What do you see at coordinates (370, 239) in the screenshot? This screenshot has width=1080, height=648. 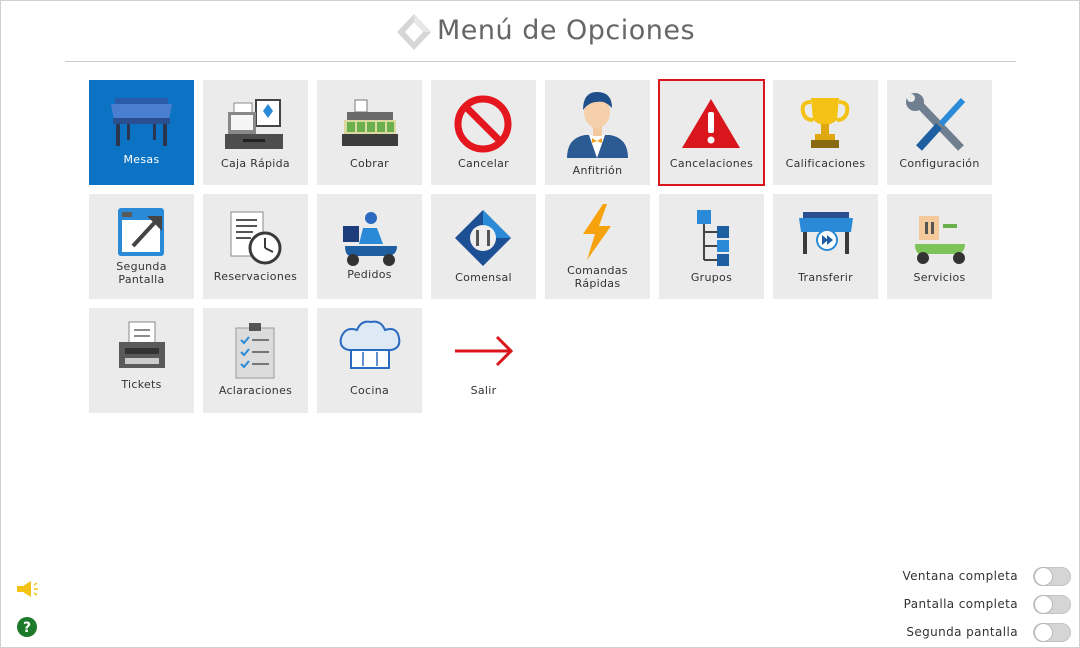 I see `delivery-scooter-icon` at bounding box center [370, 239].